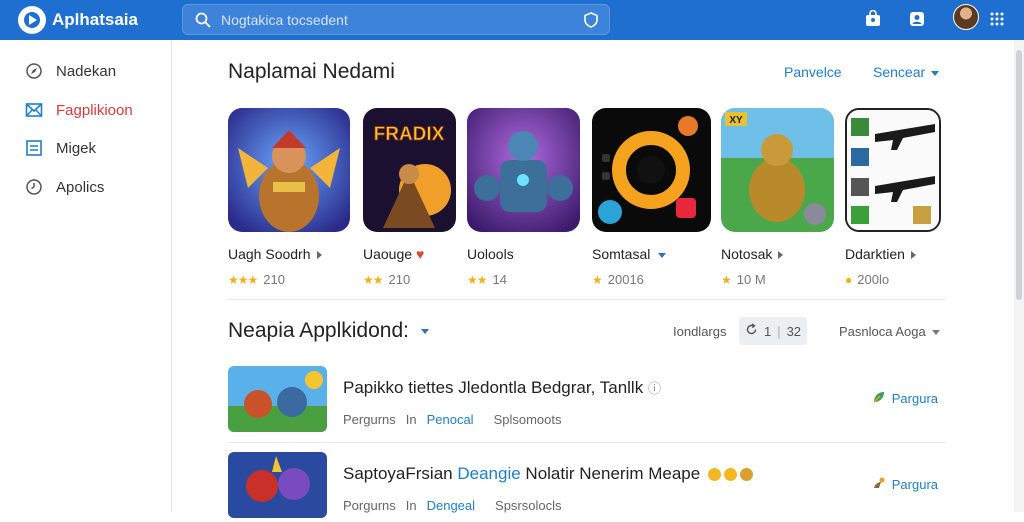 This screenshot has width=1024, height=522. I want to click on ring-app-art, so click(651, 170).